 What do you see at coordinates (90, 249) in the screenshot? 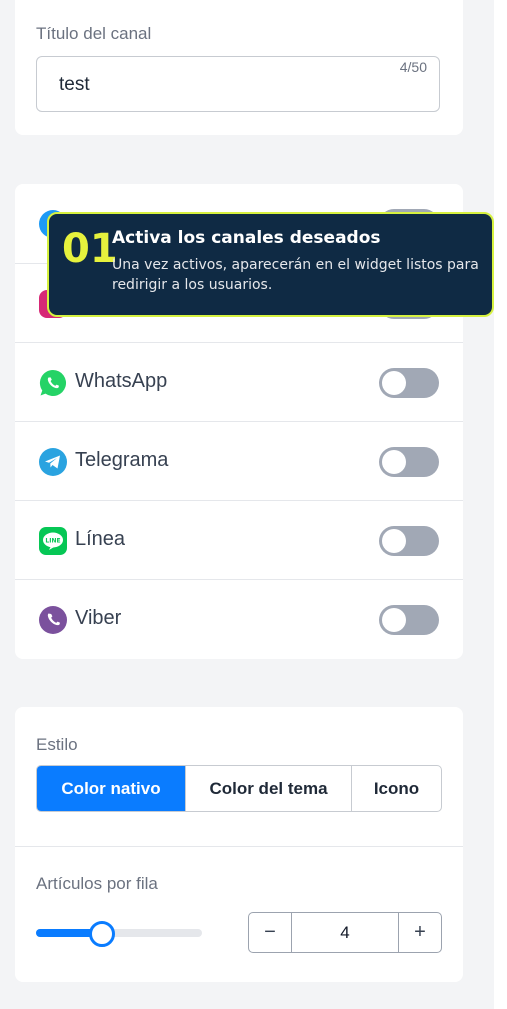
I see `tooltip-step-number: 01` at bounding box center [90, 249].